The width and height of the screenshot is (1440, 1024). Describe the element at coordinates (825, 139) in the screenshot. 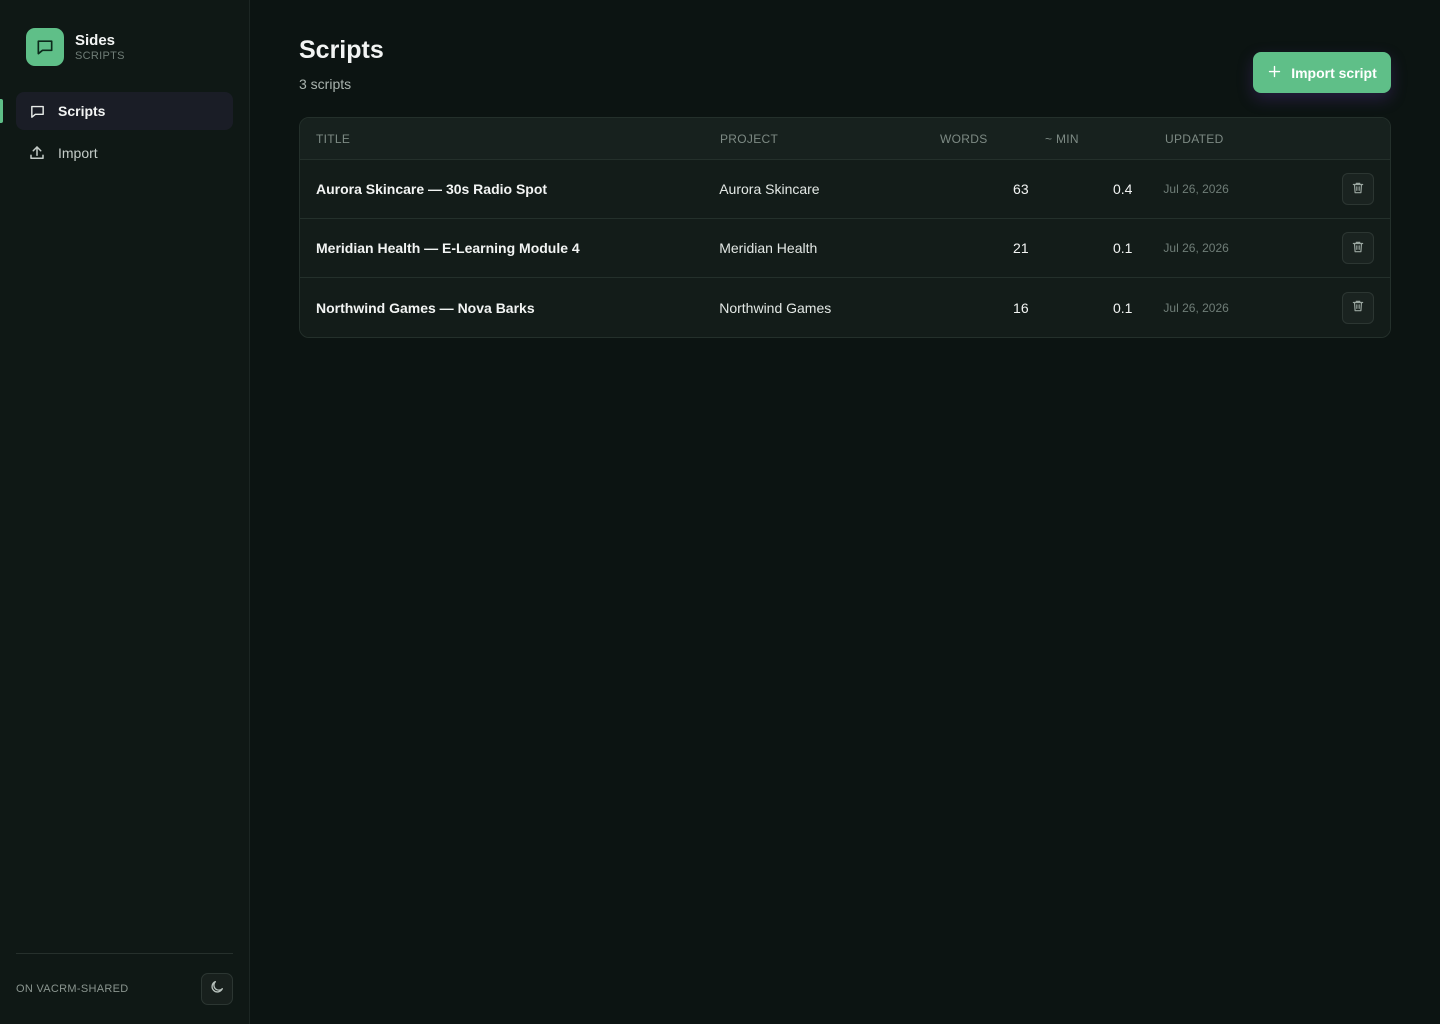

I see `column-header-project: PROJECT` at that location.